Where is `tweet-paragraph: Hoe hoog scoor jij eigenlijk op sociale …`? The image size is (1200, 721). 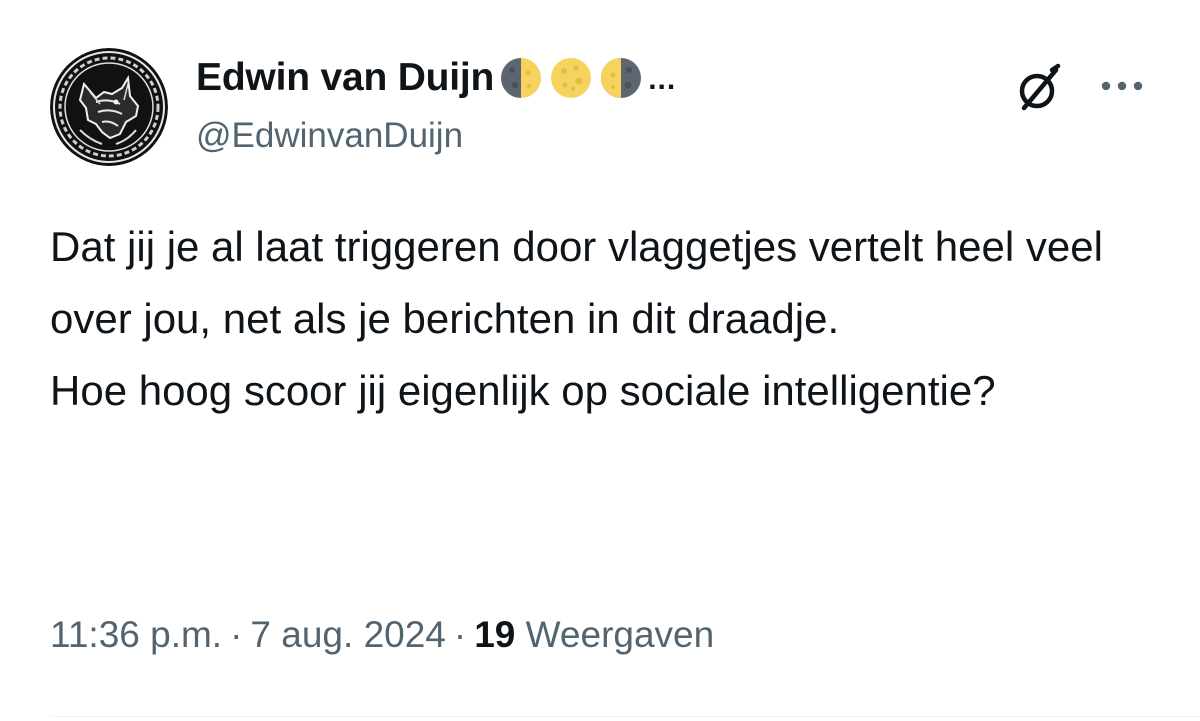
tweet-paragraph: Hoe hoog scoor jij eigenlijk op sociale … is located at coordinates (523, 390).